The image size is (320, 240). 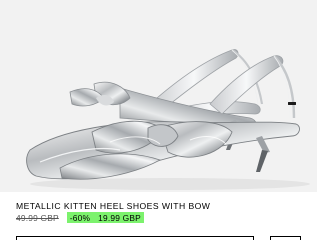 I want to click on price-row: 49.99 GBP -60% 19.99 GBP, so click(x=80, y=217).